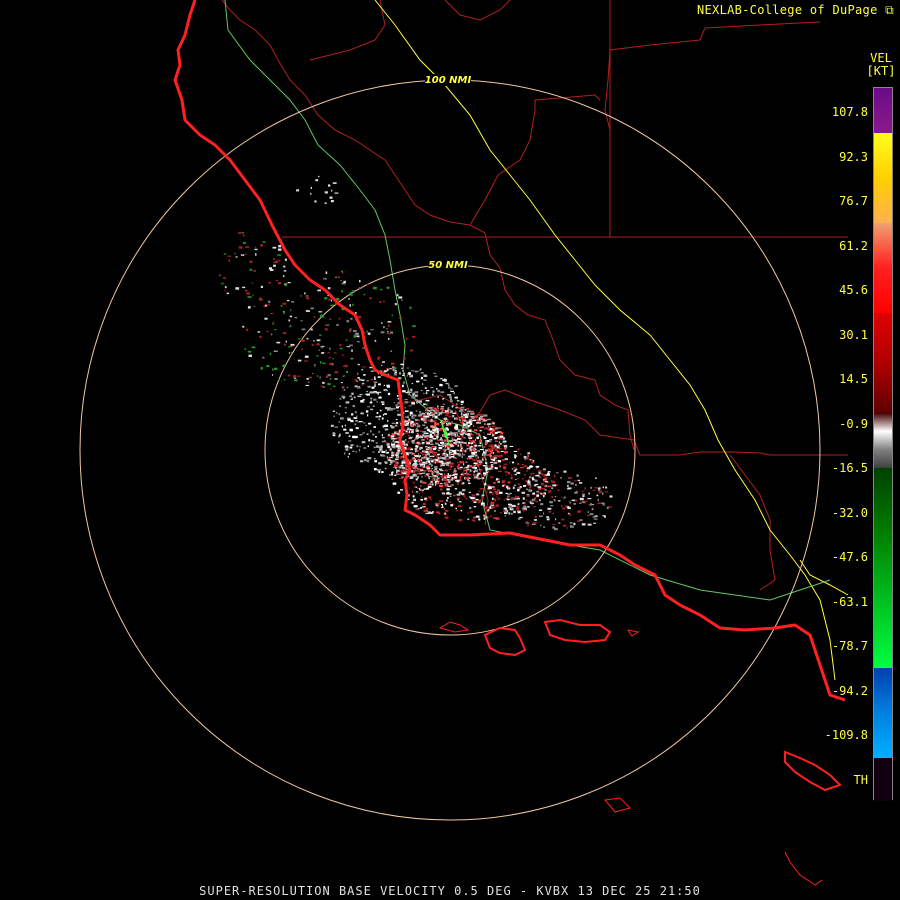 Image resolution: width=900 pixels, height=900 pixels. I want to click on credit-link-icon: ⧉, so click(889, 10).